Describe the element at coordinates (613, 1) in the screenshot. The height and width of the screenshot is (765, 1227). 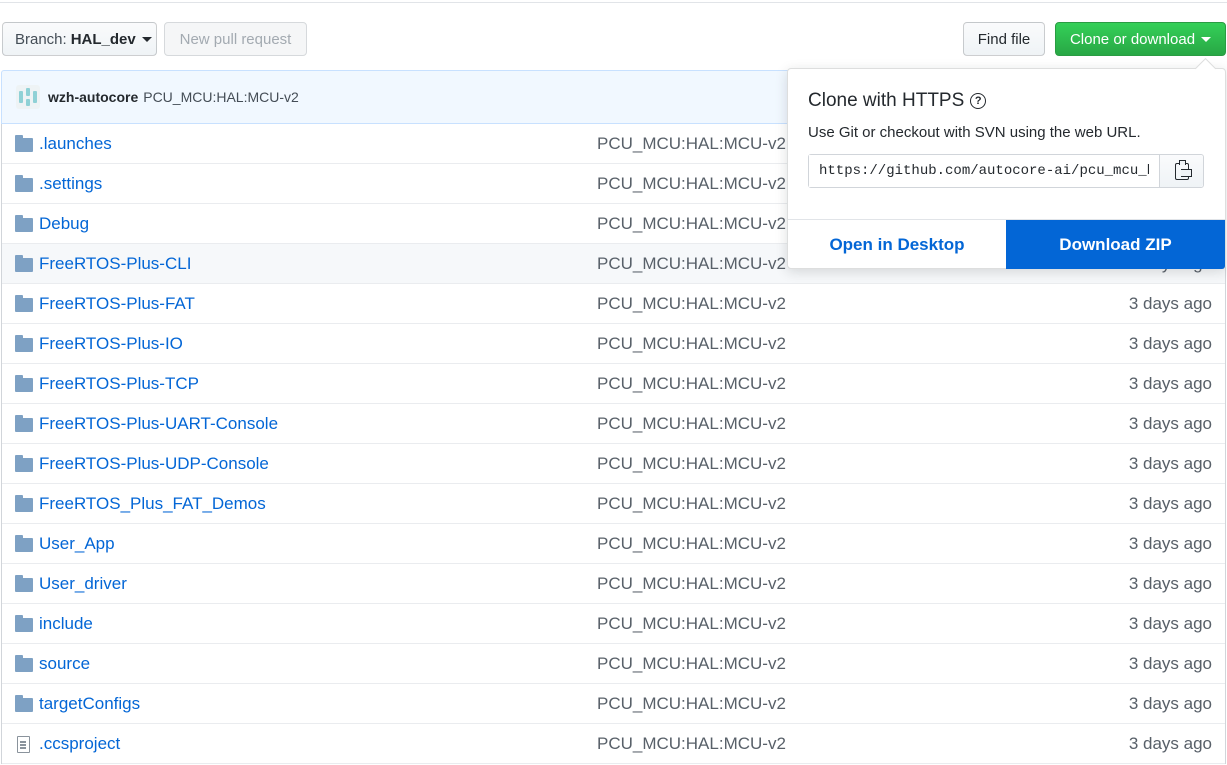
I see `top-divider` at that location.